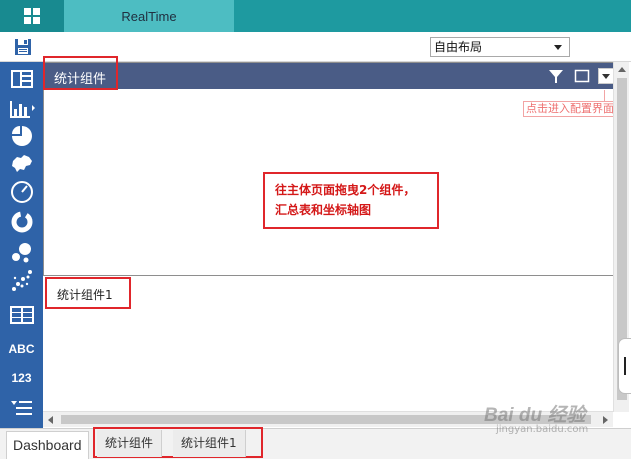 This screenshot has width=631, height=459. Describe the element at coordinates (47, 445) in the screenshot. I see `tab-dashboard: Dashboard` at that location.